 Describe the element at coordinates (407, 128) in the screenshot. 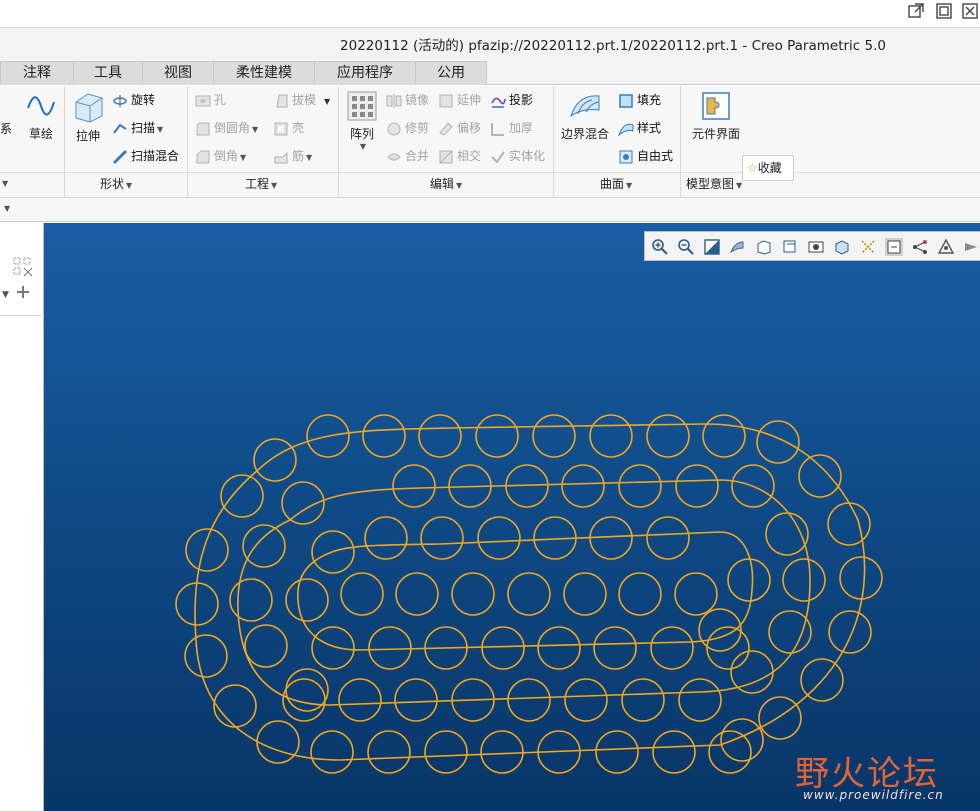

I see `trim-button: 修剪` at that location.